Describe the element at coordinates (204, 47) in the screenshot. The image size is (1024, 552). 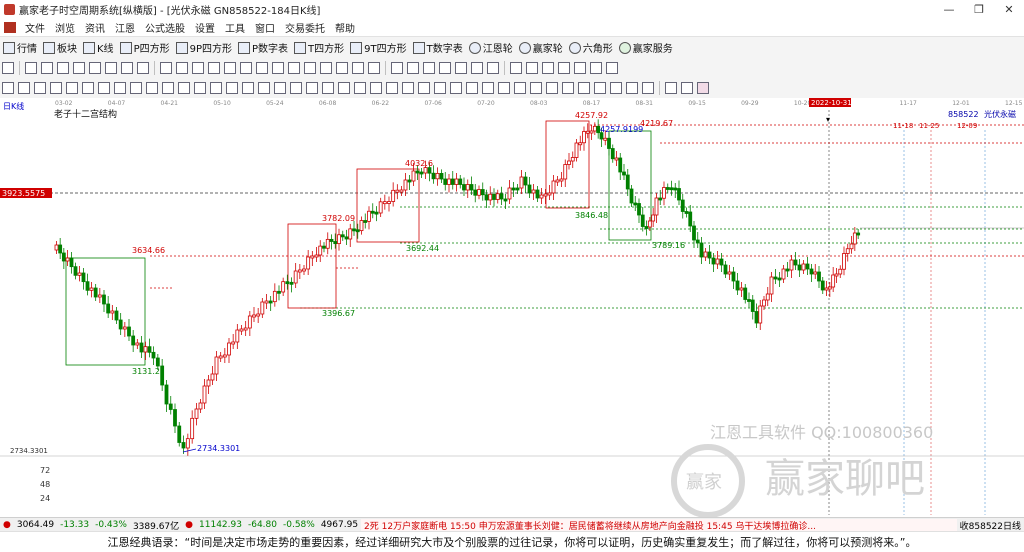
I see `9p-square-button: 9P四方形` at that location.